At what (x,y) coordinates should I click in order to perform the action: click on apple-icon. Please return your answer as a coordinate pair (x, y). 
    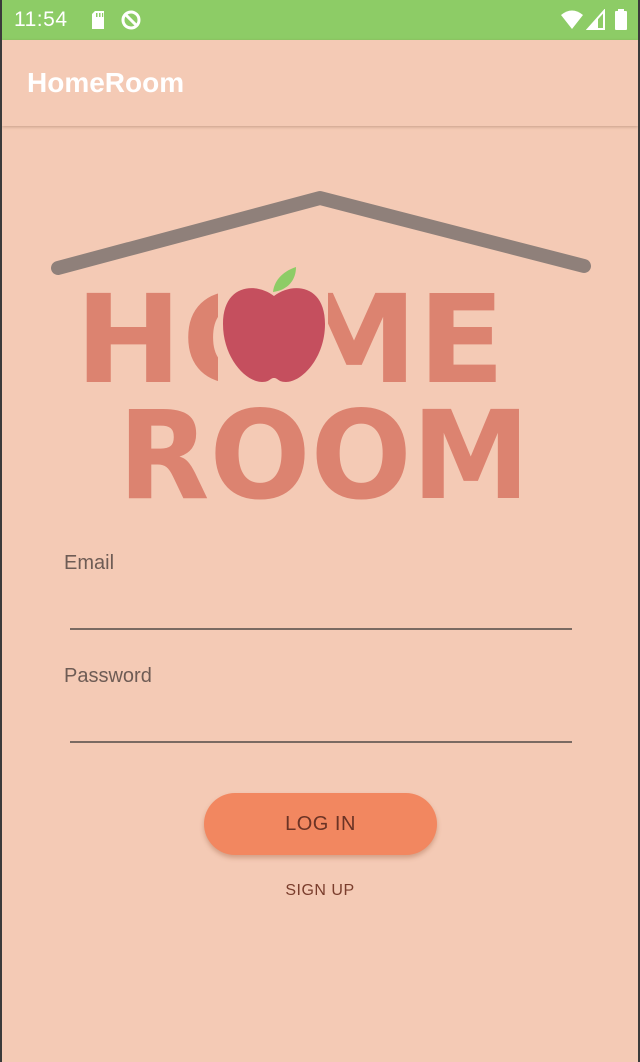
    Looking at the image, I should click on (273, 328).